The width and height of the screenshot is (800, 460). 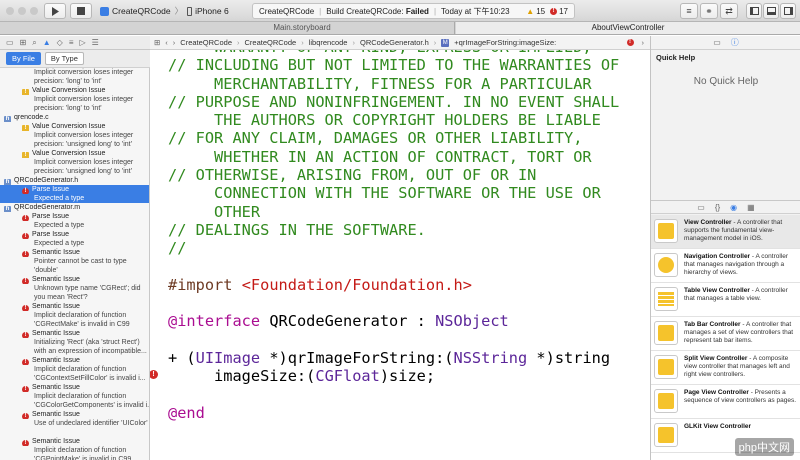 What do you see at coordinates (563, 11) in the screenshot?
I see `error-count: 17` at bounding box center [563, 11].